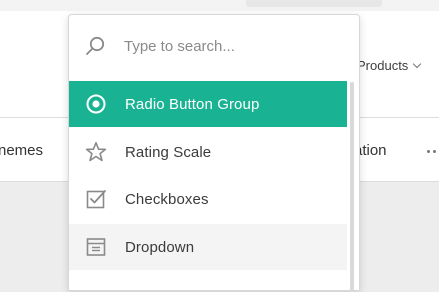 Image resolution: width=439 pixels, height=292 pixels. I want to click on list-item-label: Checkboxes, so click(167, 199).